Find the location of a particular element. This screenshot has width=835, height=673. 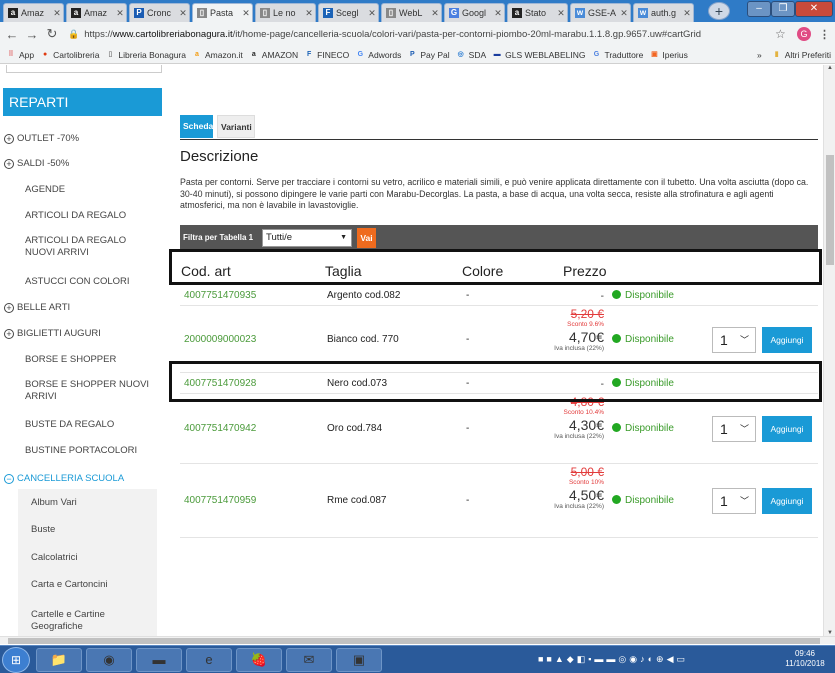

system-tray-icons: ■■▲◆◧▪▬▬◎◉♪◐⊕◀▭ is located at coordinates (613, 659).